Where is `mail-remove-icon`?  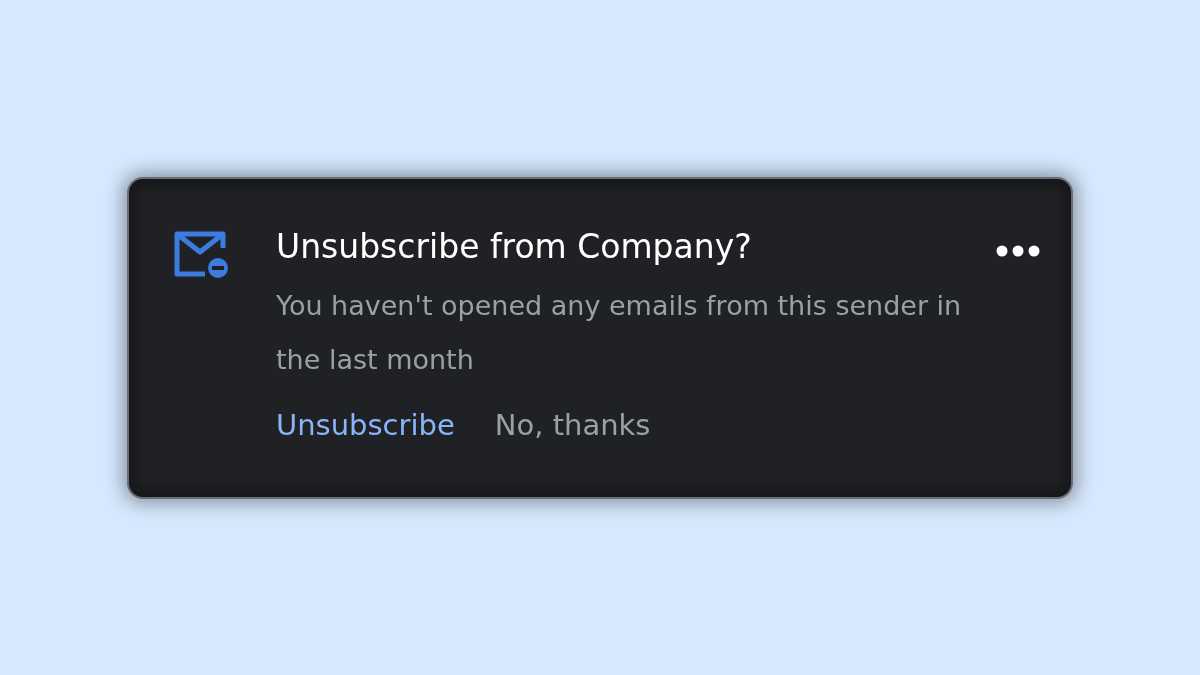 mail-remove-icon is located at coordinates (202, 253).